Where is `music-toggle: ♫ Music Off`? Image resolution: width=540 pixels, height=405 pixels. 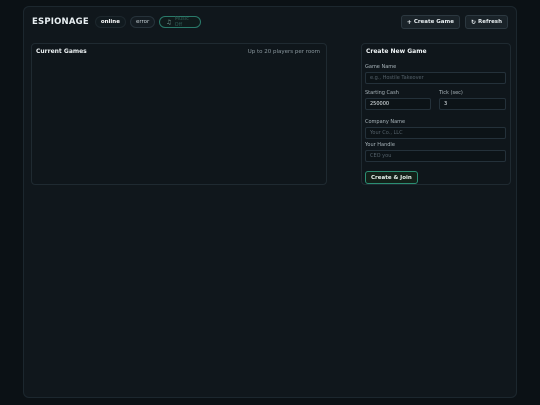 music-toggle: ♫ Music Off is located at coordinates (180, 22).